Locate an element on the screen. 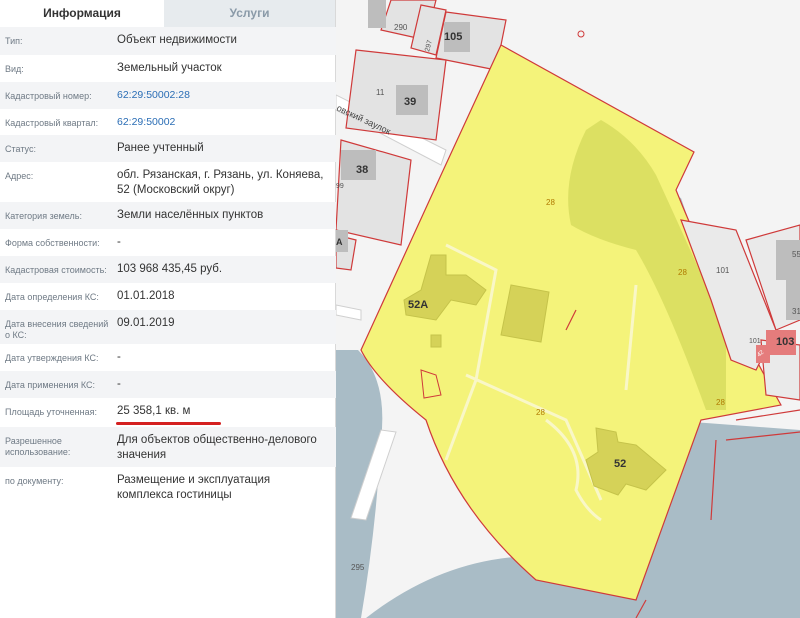  field-label: Кадастровый номер: is located at coordinates (48, 96).